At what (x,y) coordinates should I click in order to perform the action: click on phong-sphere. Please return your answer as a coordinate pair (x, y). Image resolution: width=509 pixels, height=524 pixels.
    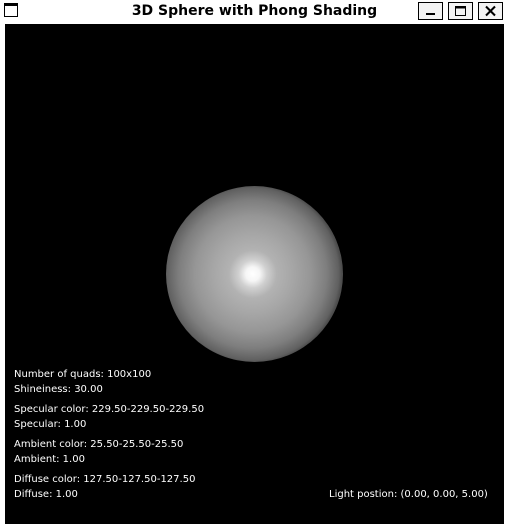
    Looking at the image, I should click on (254, 274).